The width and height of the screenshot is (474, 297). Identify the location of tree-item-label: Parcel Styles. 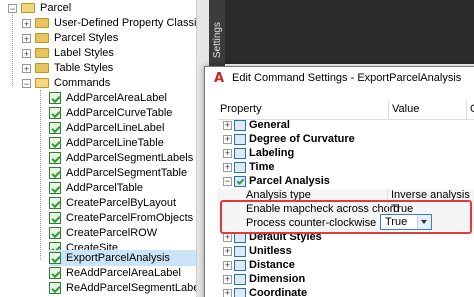
(86, 38).